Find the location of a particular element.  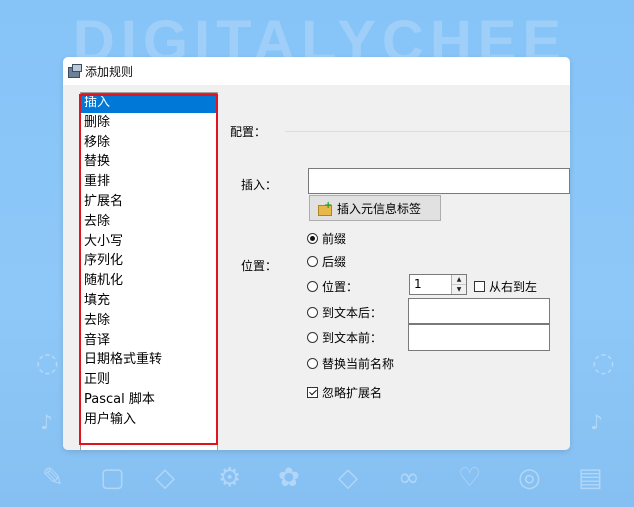

list-item-transliterate: 音译 is located at coordinates (149, 341).